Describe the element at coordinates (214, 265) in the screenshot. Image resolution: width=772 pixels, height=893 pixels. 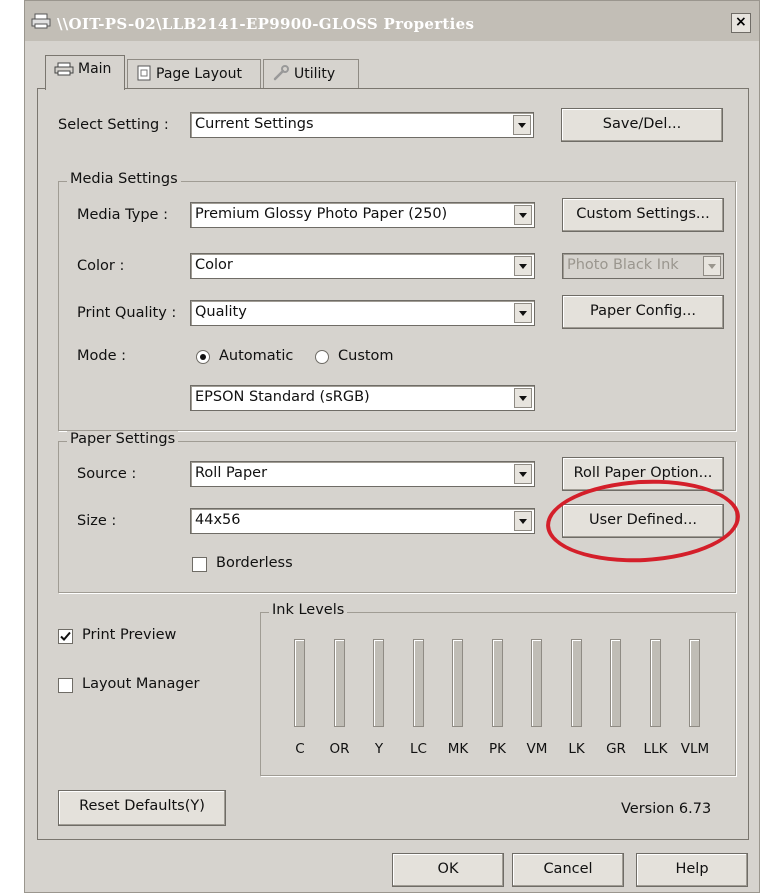
I see `color-value: Color` at that location.